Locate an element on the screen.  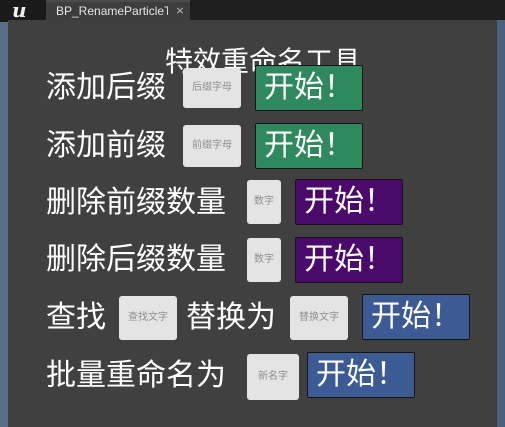
find-replace-start-button: 开始！ is located at coordinates (416, 317).